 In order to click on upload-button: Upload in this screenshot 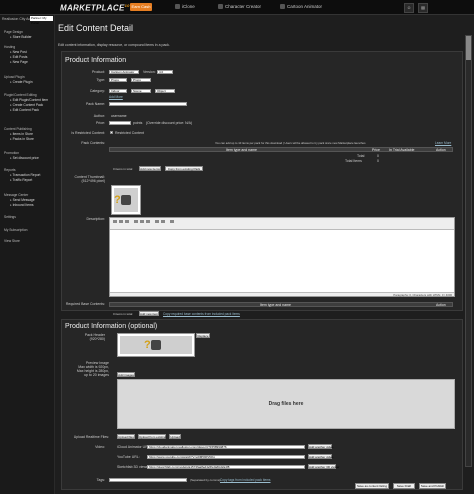, I will do `click(175, 436)`.